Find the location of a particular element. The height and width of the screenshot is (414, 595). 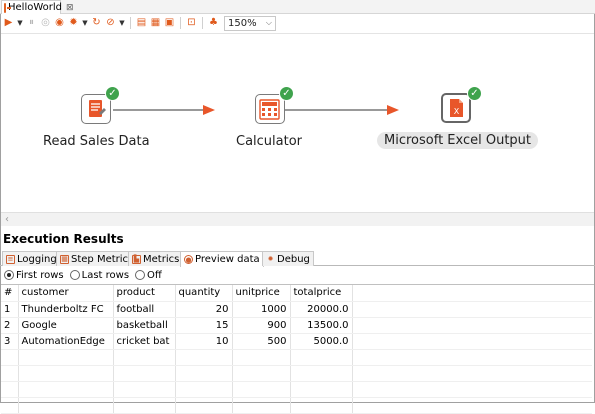

editor-tab-bar: HelloWorld ⊠ is located at coordinates (297, 7).